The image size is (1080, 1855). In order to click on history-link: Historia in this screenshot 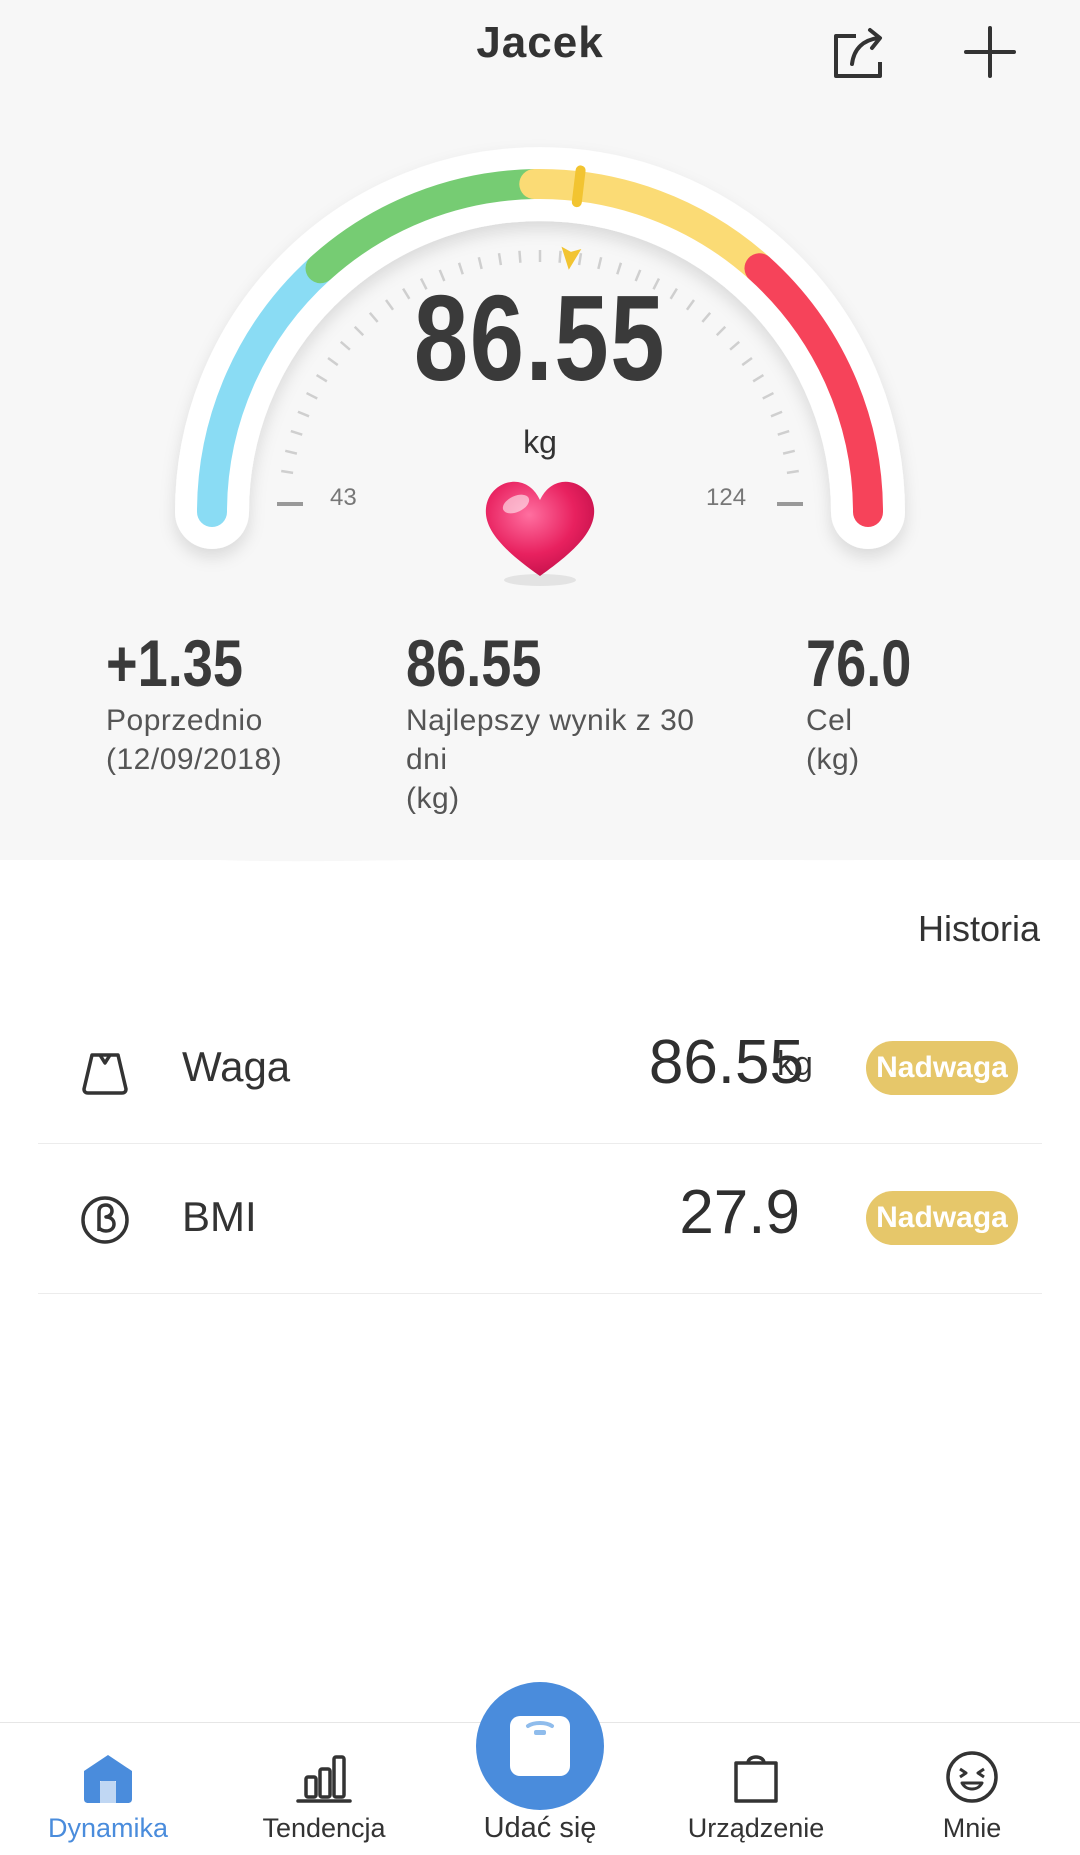, I will do `click(979, 929)`.